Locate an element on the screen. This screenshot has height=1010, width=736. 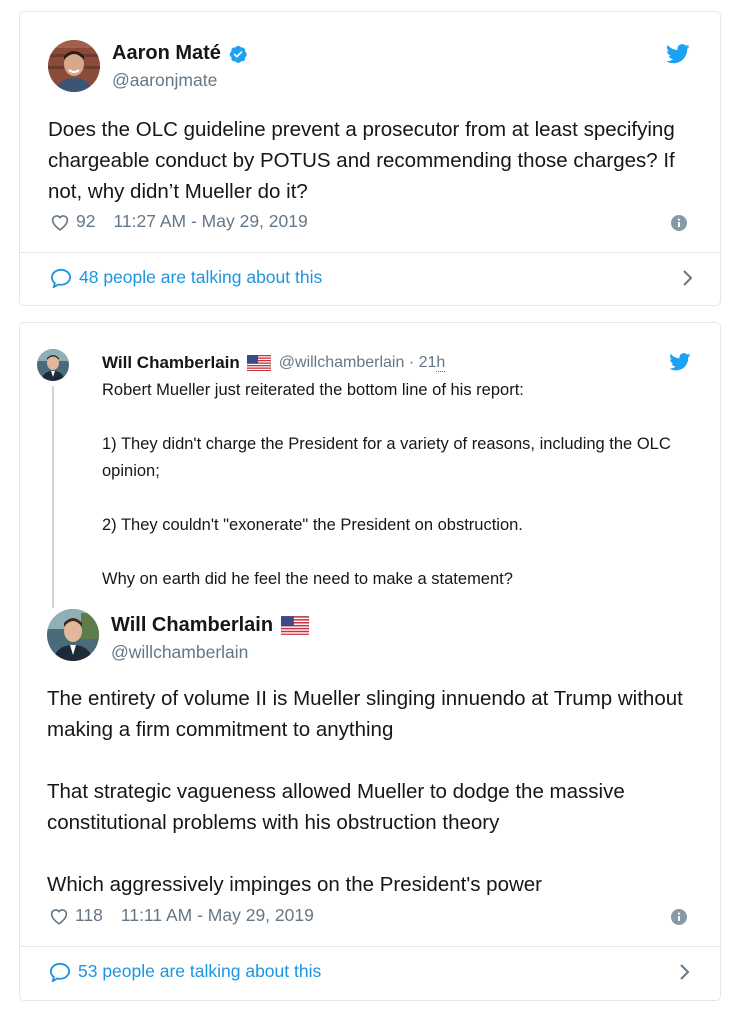
parent-author-name: Will Chamberlain is located at coordinates (171, 363).